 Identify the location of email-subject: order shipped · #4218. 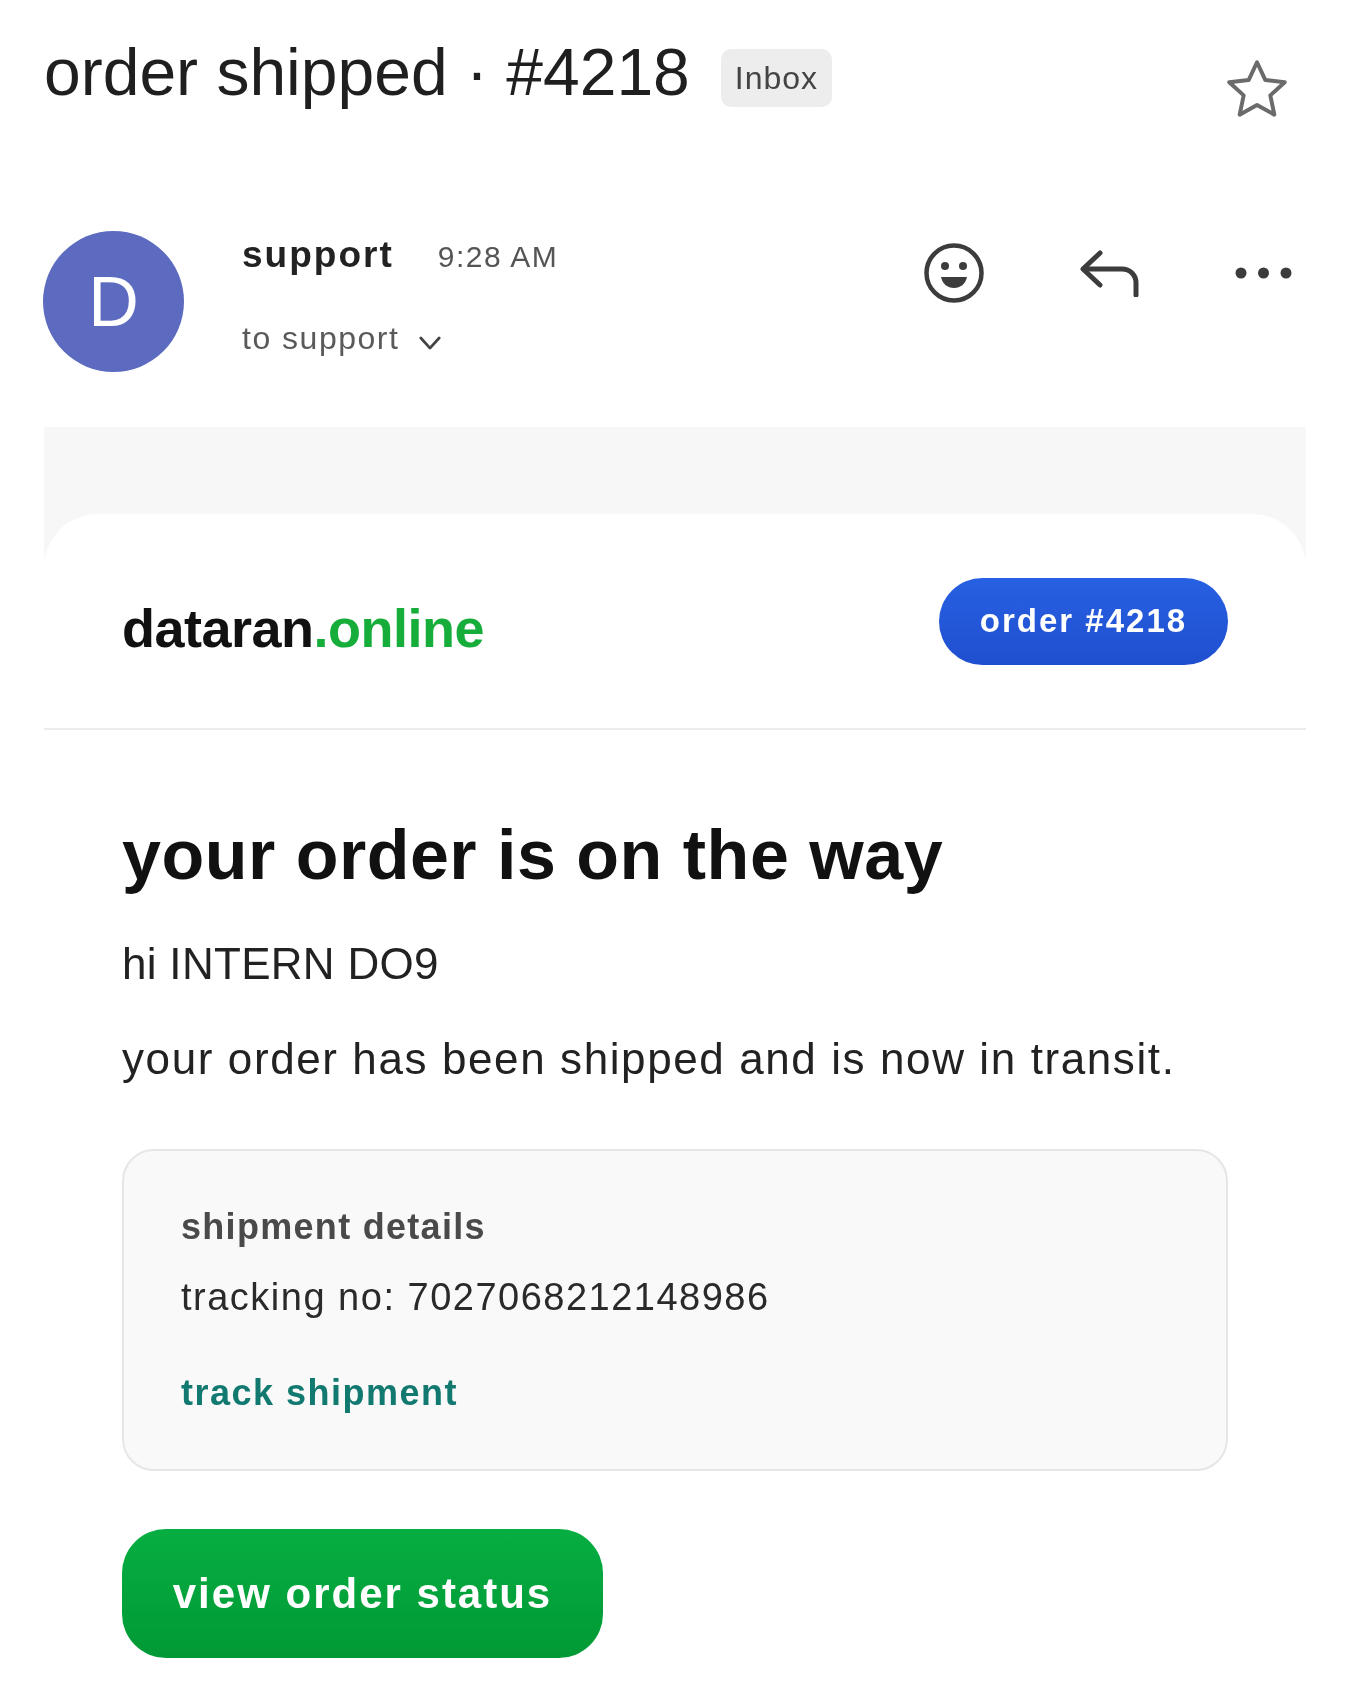
(367, 72).